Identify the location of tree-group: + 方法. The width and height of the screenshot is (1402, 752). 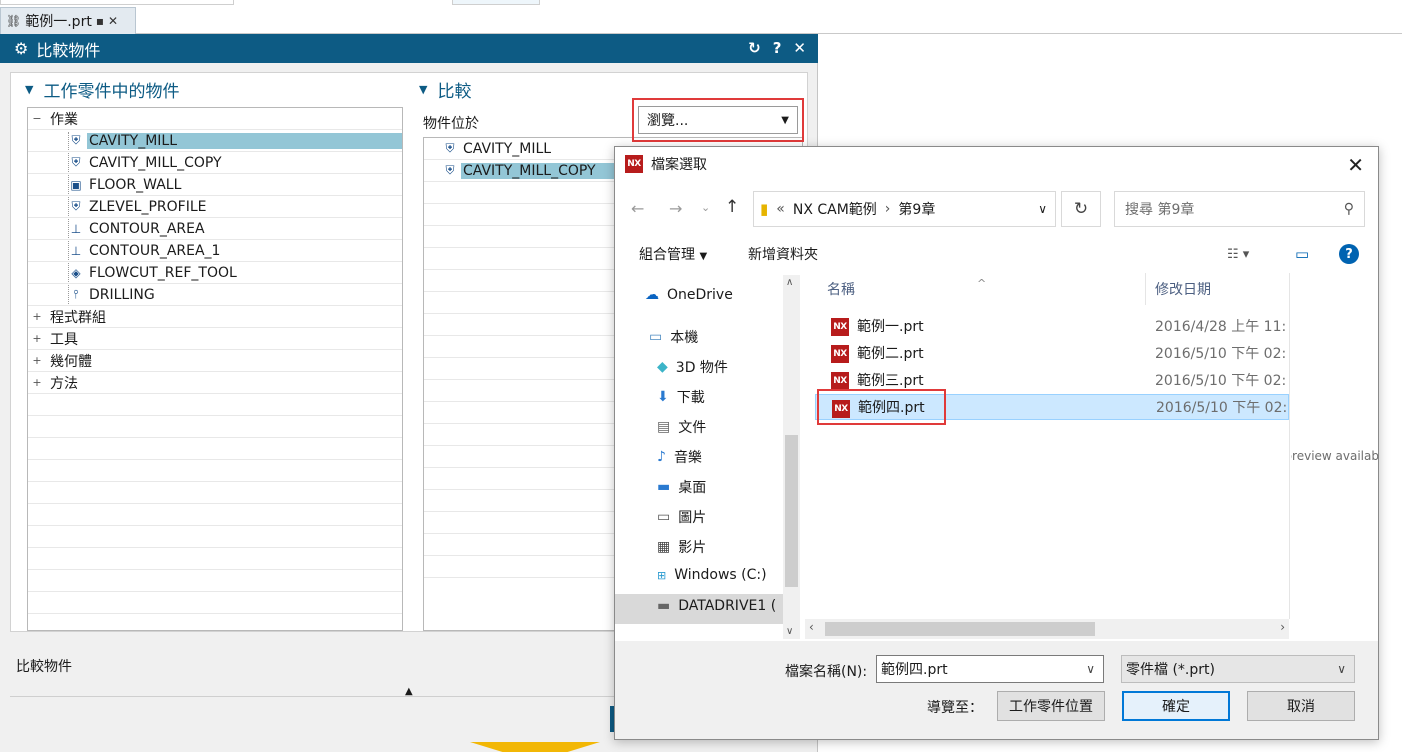
(215, 383).